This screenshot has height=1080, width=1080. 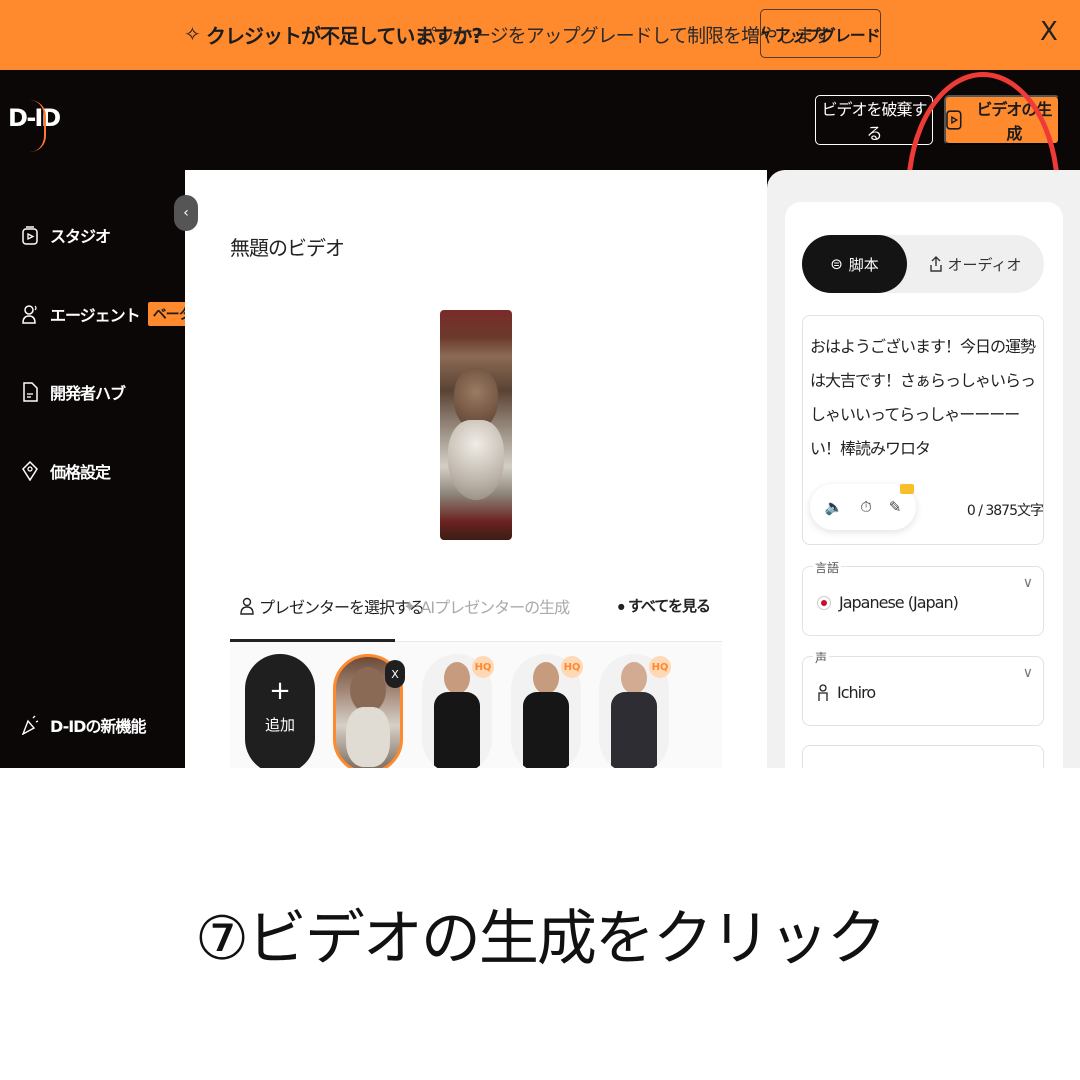 What do you see at coordinates (827, 567) in the screenshot?
I see `language-label: 言語` at bounding box center [827, 567].